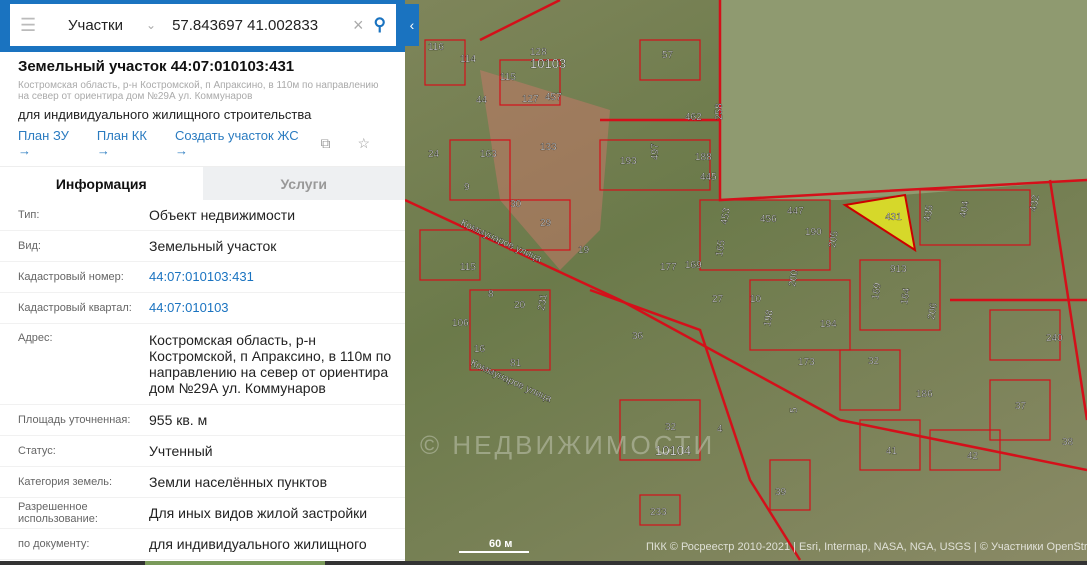  I want to click on parcel-label: 193, so click(628, 161).